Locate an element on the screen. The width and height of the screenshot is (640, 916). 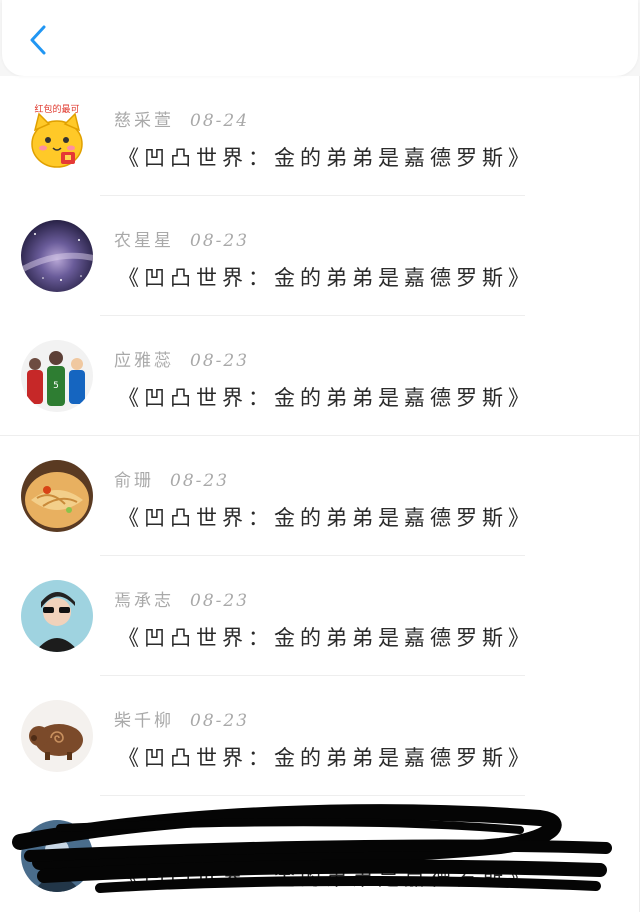
comment-item: 俞珊 08-23 《凹凸世界：金的弟弟是嘉德罗斯》 is located at coordinates (320, 496).